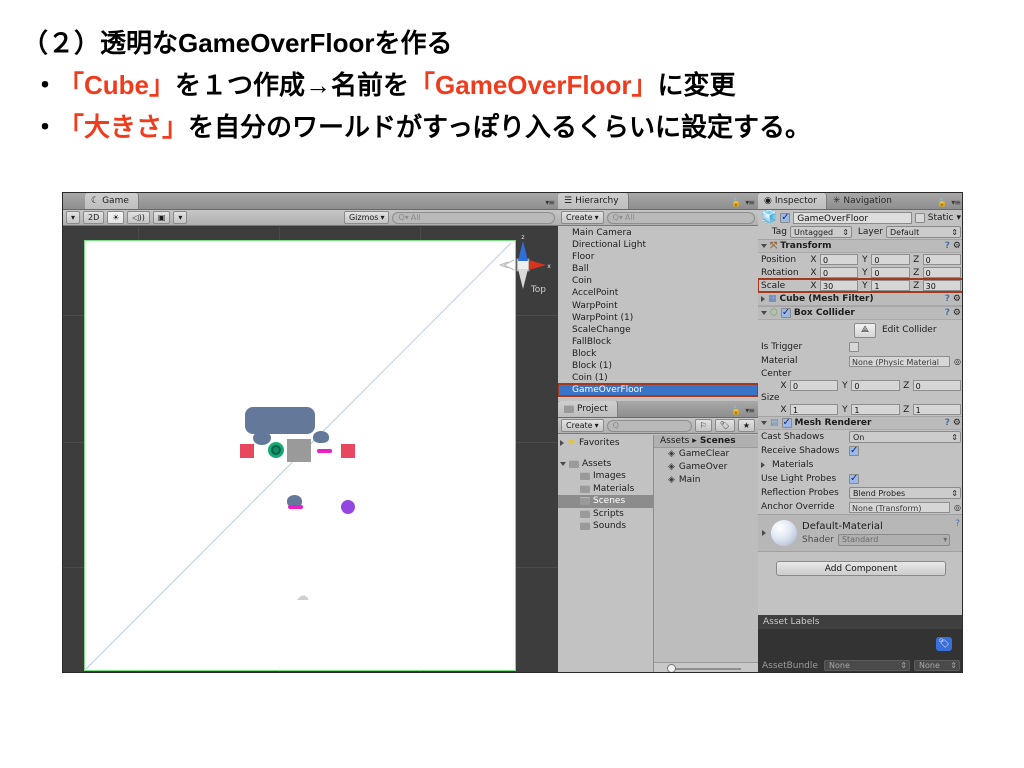 The image size is (1024, 768). What do you see at coordinates (860, 423) in the screenshot?
I see `mesh-renderer-component-header: ▤ Mesh Renderer ? ⚙` at bounding box center [860, 423].